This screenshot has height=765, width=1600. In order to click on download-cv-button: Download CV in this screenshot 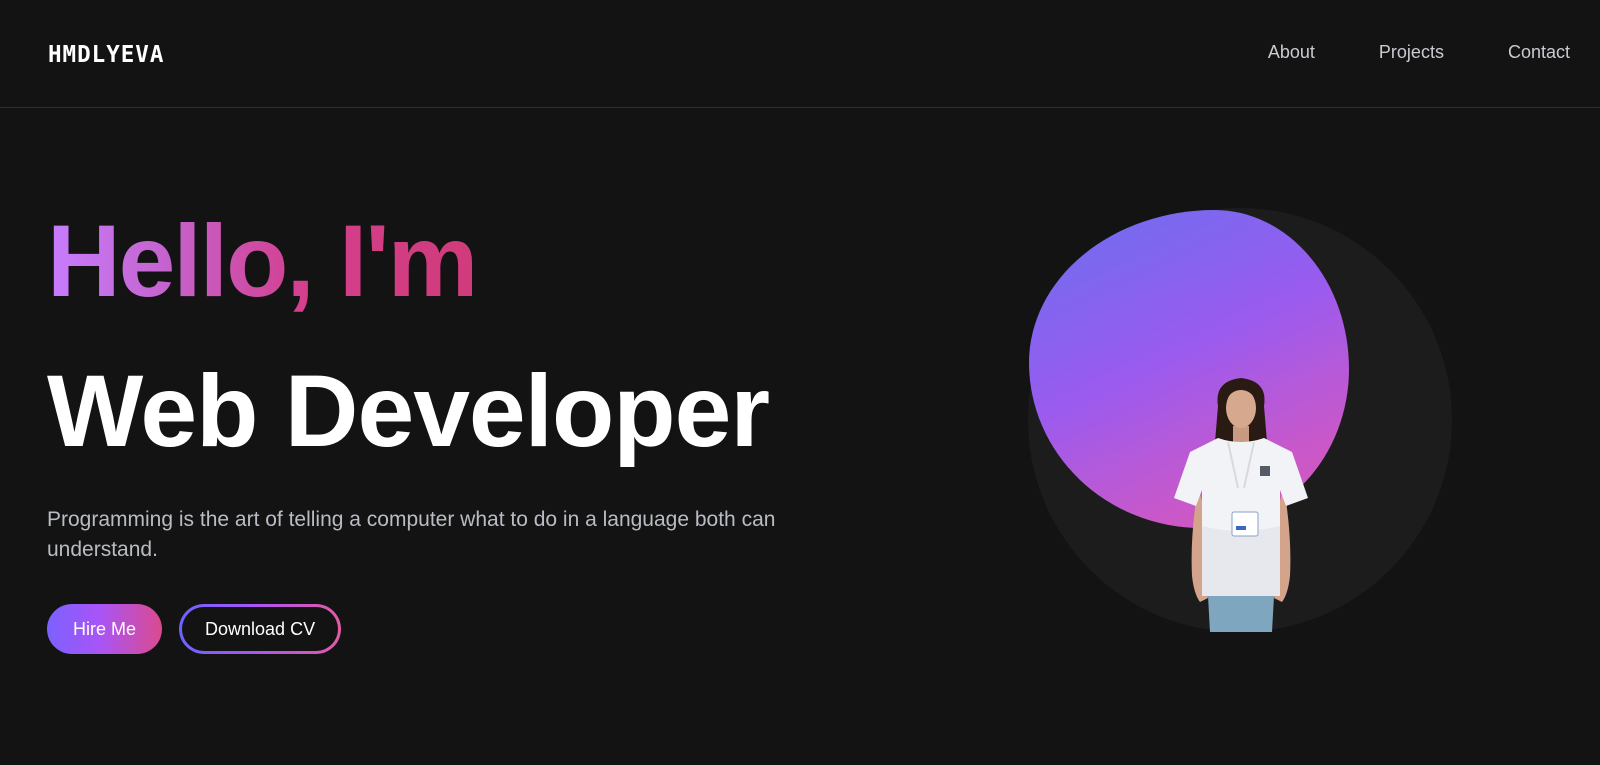, I will do `click(260, 629)`.